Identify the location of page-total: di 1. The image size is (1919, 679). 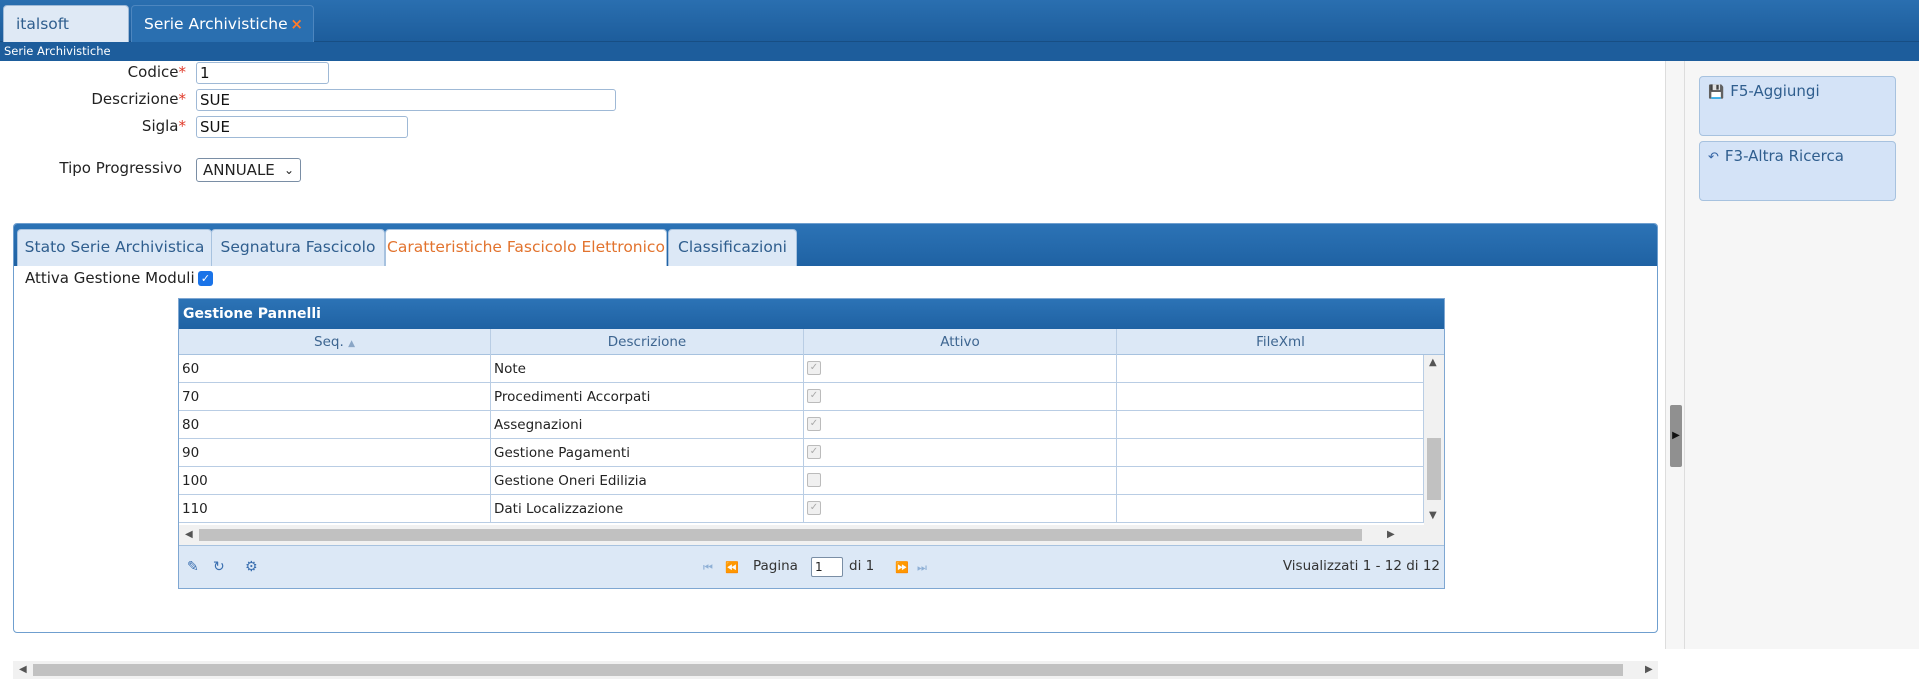
(862, 566).